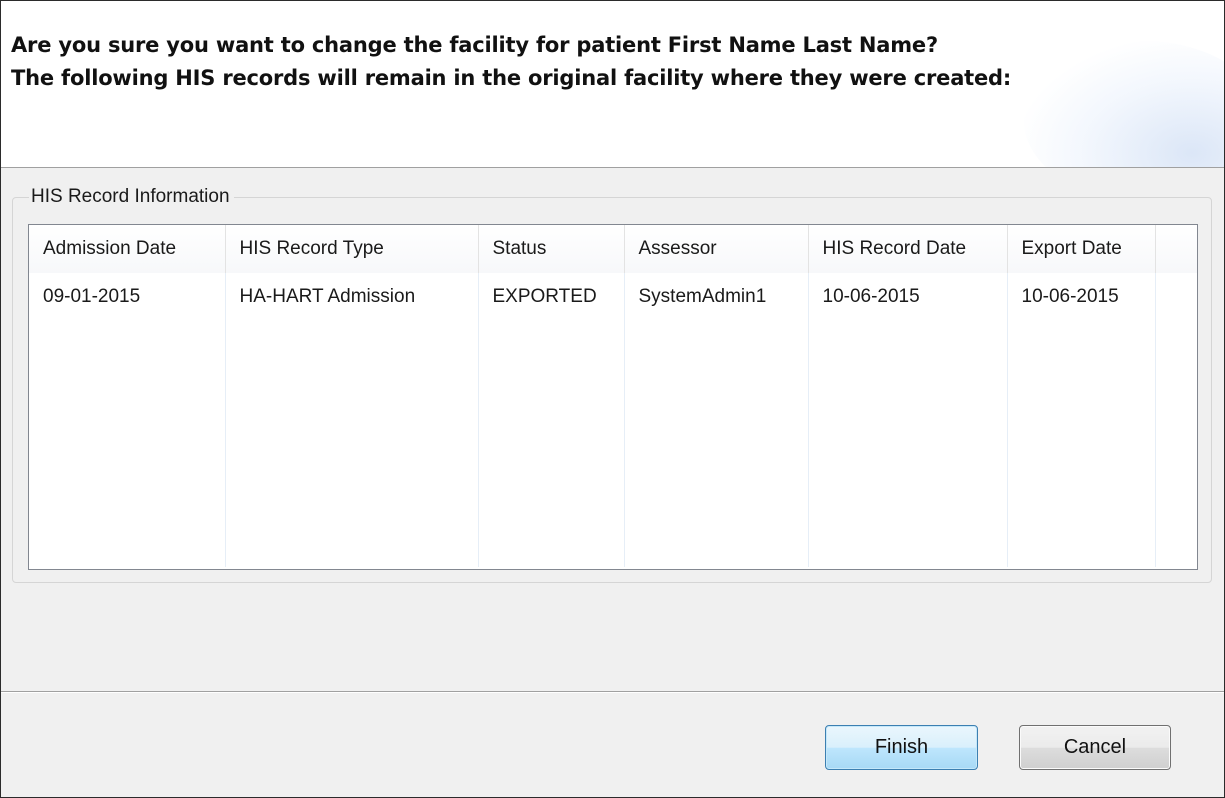  Describe the element at coordinates (1081, 297) in the screenshot. I see `cell-export-date: 10-06-2015` at that location.